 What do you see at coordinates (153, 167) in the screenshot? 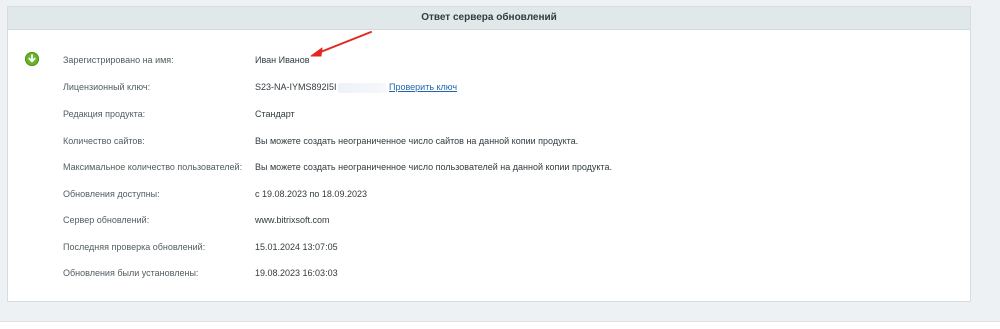
I see `label-max-users: Максимальное количество пользователей:` at bounding box center [153, 167].